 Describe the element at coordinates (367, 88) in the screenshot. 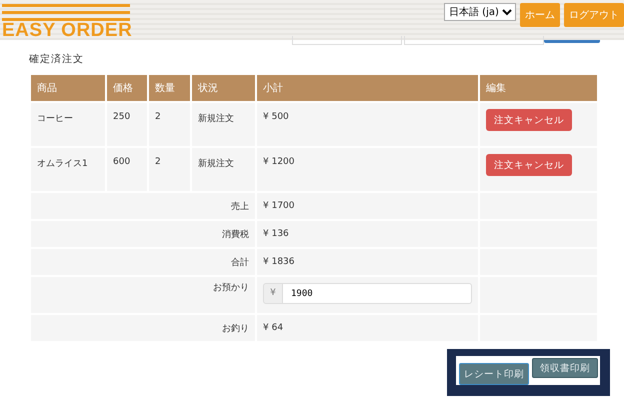

I see `column-header: 小計` at that location.